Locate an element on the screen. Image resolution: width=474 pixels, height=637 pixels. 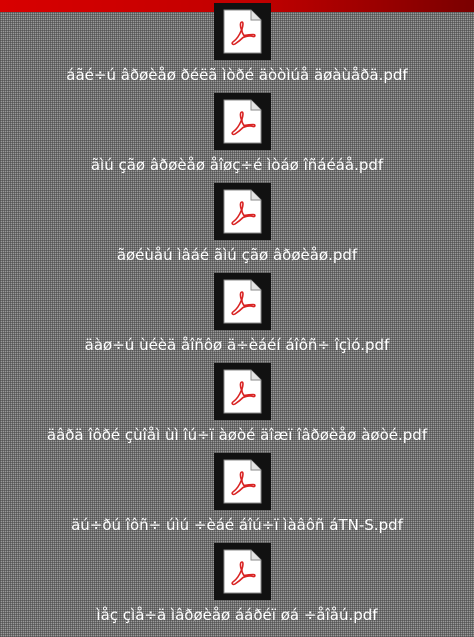
file-item: ãìú çãø âðøèåø åîøç÷é ìòáø îñáéáå.pdf is located at coordinates (237, 137).